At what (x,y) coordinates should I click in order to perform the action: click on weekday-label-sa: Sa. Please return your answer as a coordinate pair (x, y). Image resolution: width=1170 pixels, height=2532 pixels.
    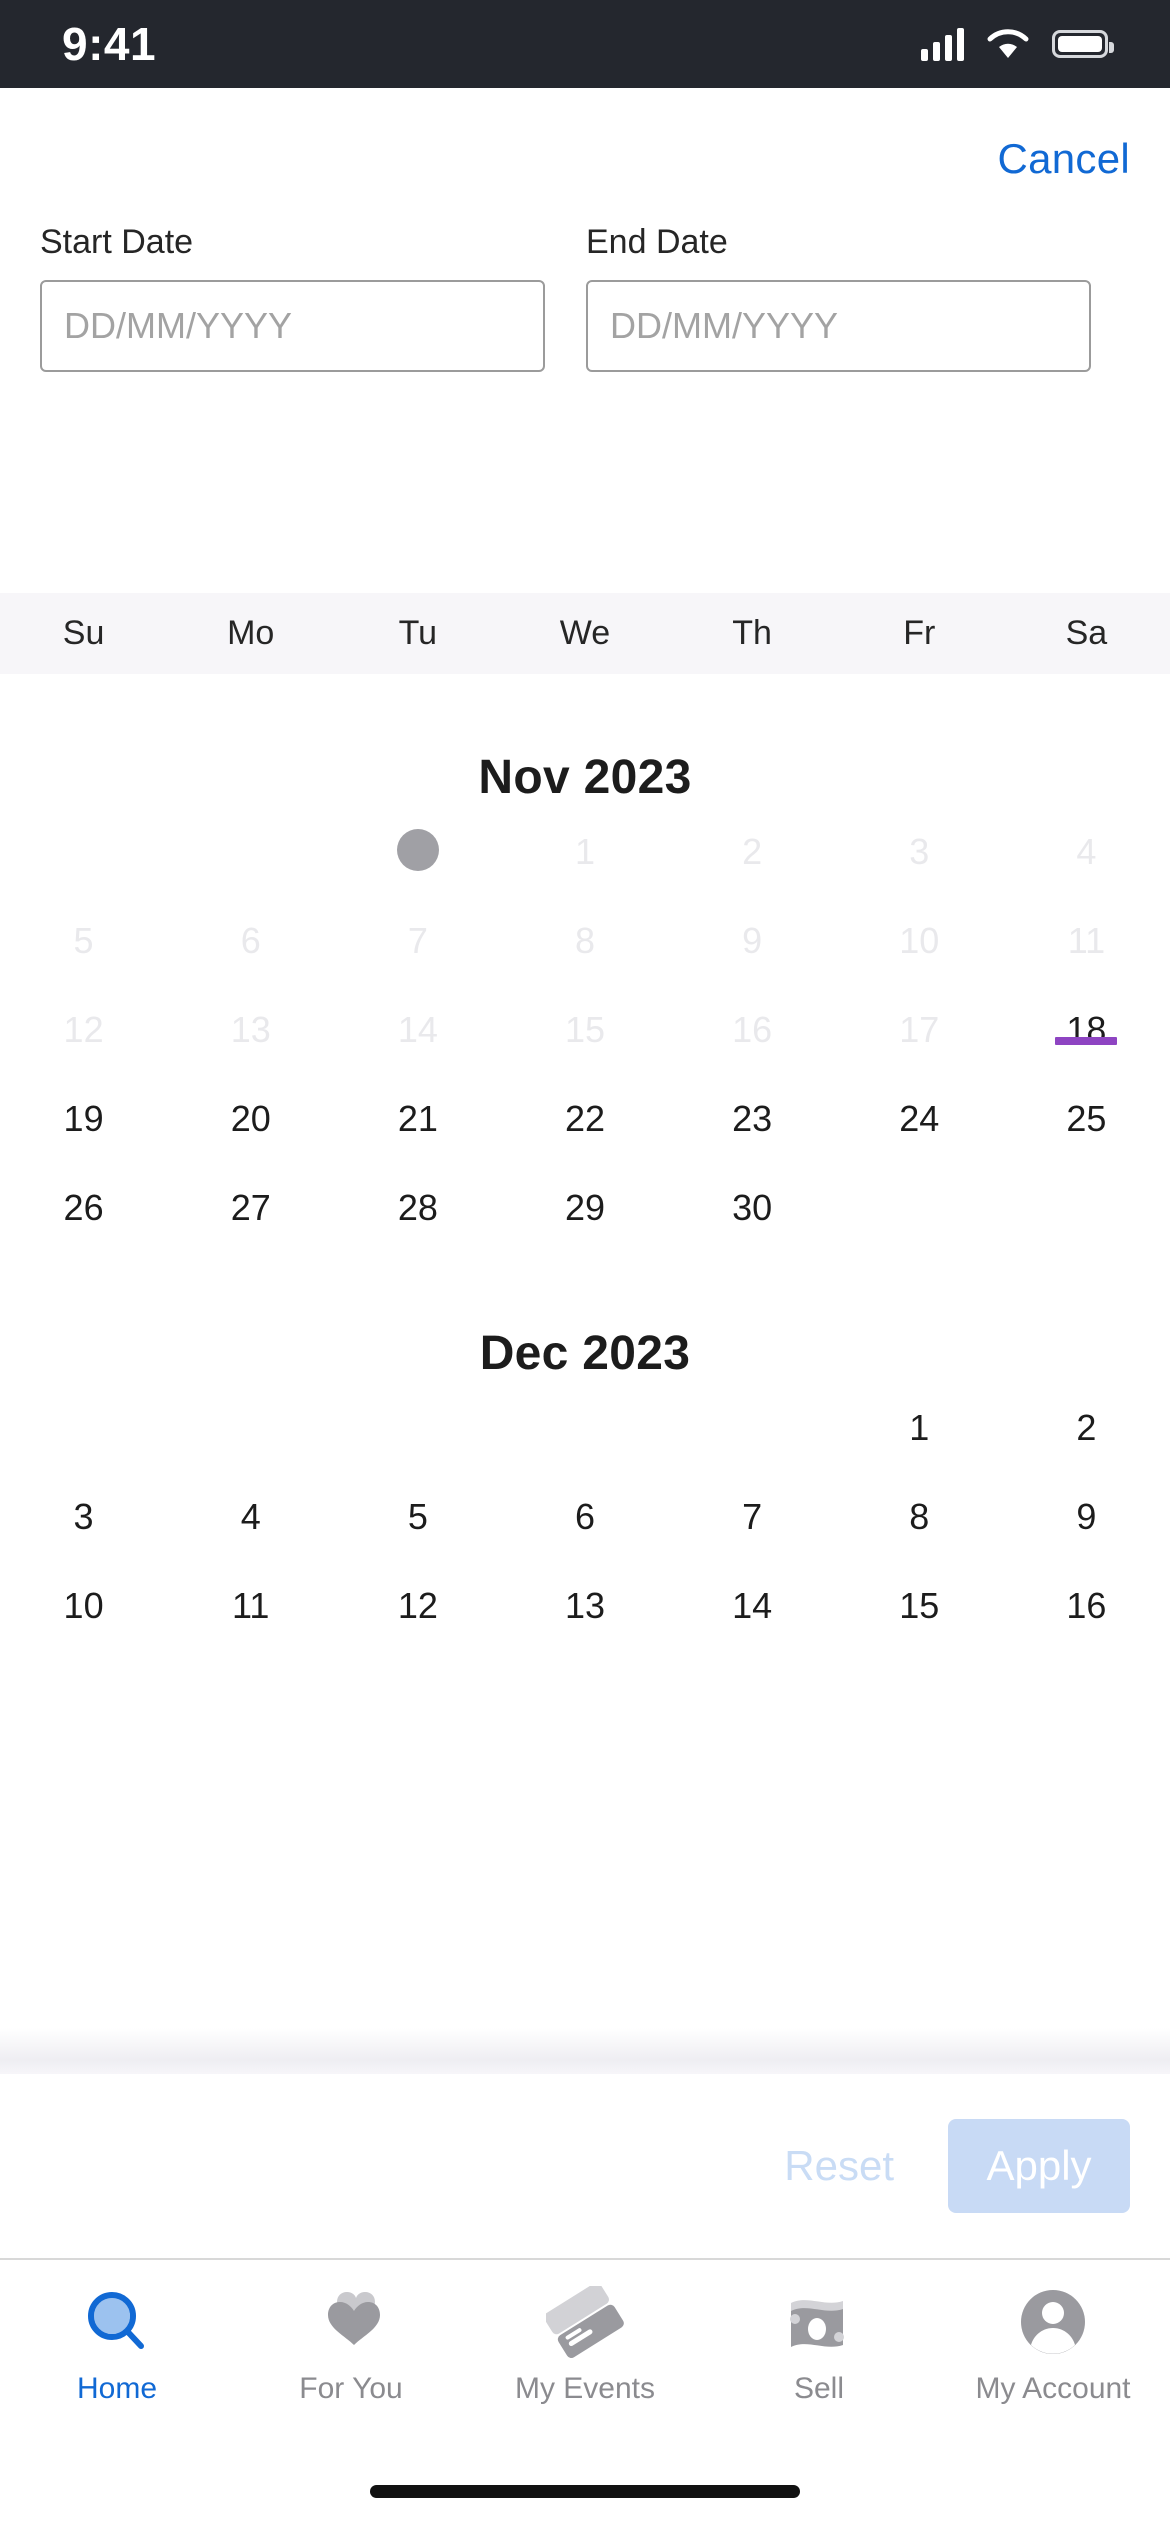
    Looking at the image, I should click on (1086, 633).